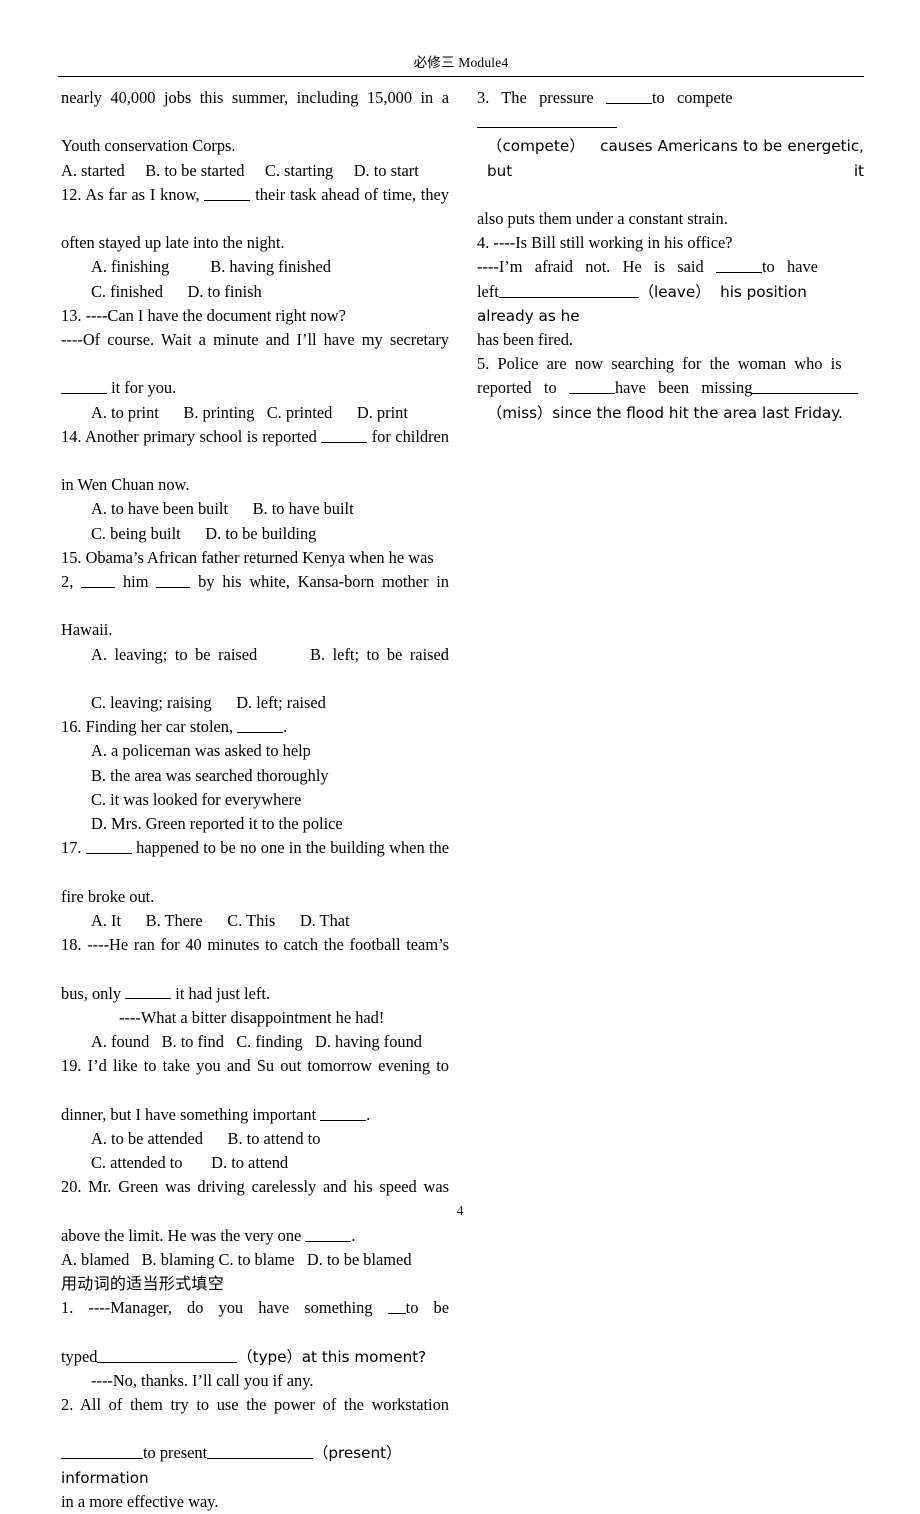 The image size is (920, 1514). What do you see at coordinates (173, 243) in the screenshot?
I see `question-12-stem-line2: often stayed up late into the night.` at bounding box center [173, 243].